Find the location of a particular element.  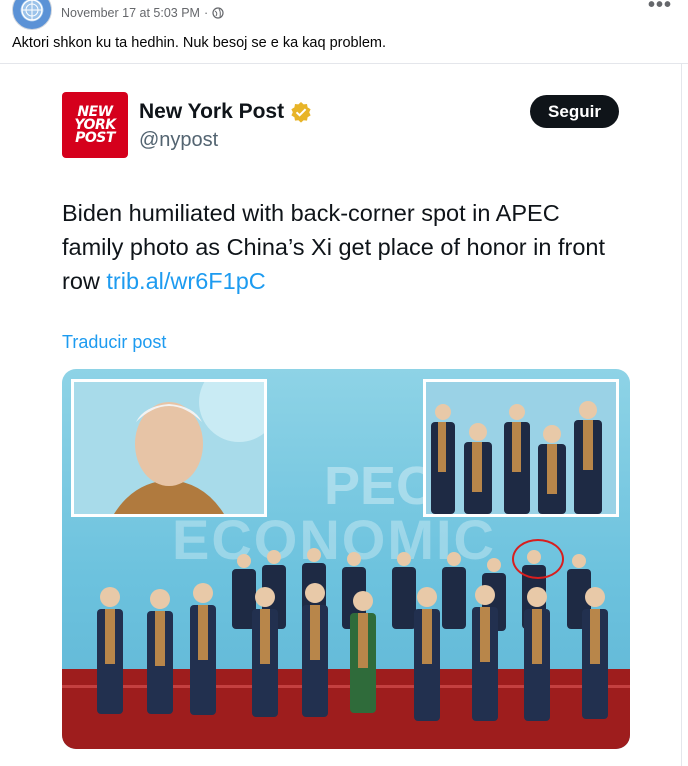

follow-button: Seguir is located at coordinates (574, 111).